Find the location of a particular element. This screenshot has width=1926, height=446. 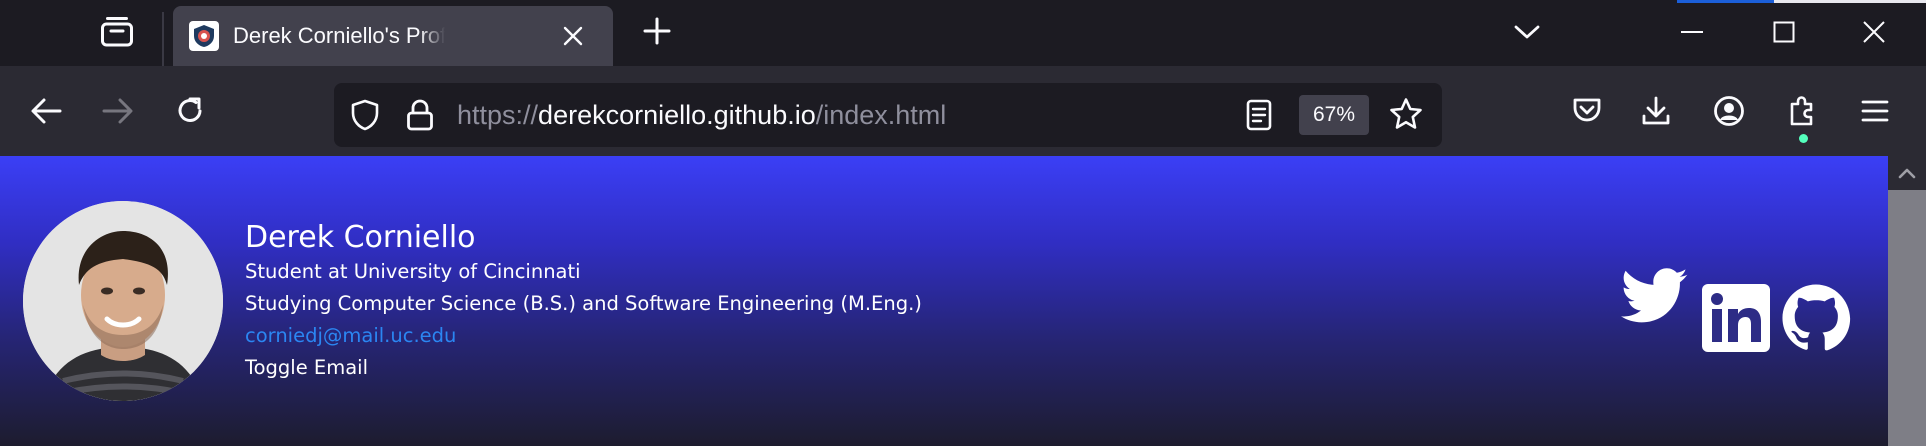

github-icon is located at coordinates (1816, 317).